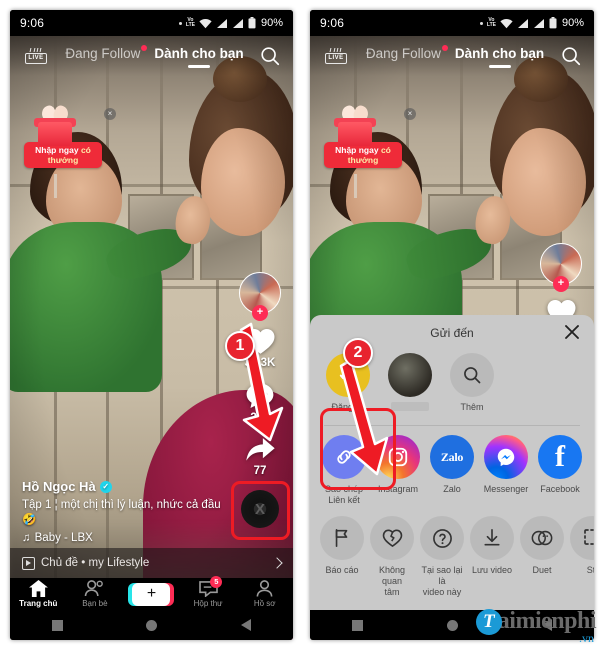 This screenshot has height=650, width=602. What do you see at coordinates (392, 557) in the screenshot?
I see `action-not-interested: Không quan tâm` at bounding box center [392, 557].